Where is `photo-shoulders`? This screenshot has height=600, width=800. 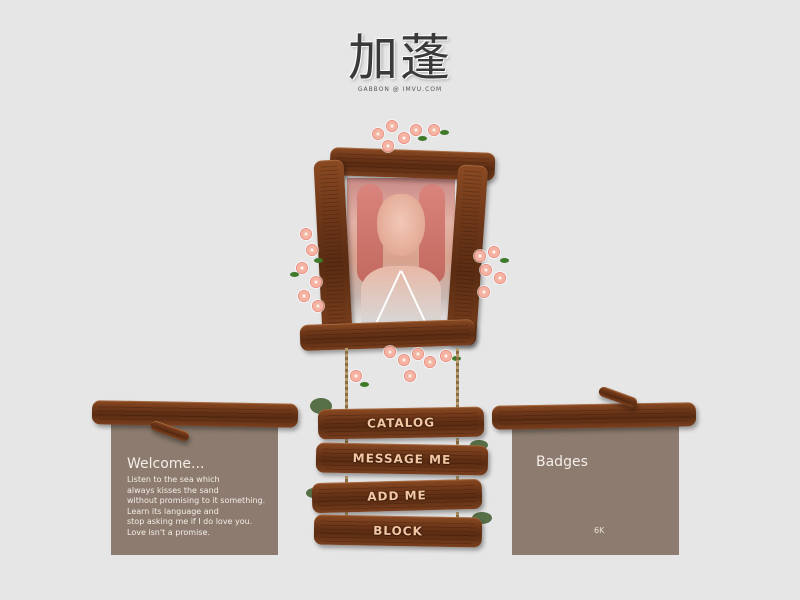 photo-shoulders is located at coordinates (401, 296).